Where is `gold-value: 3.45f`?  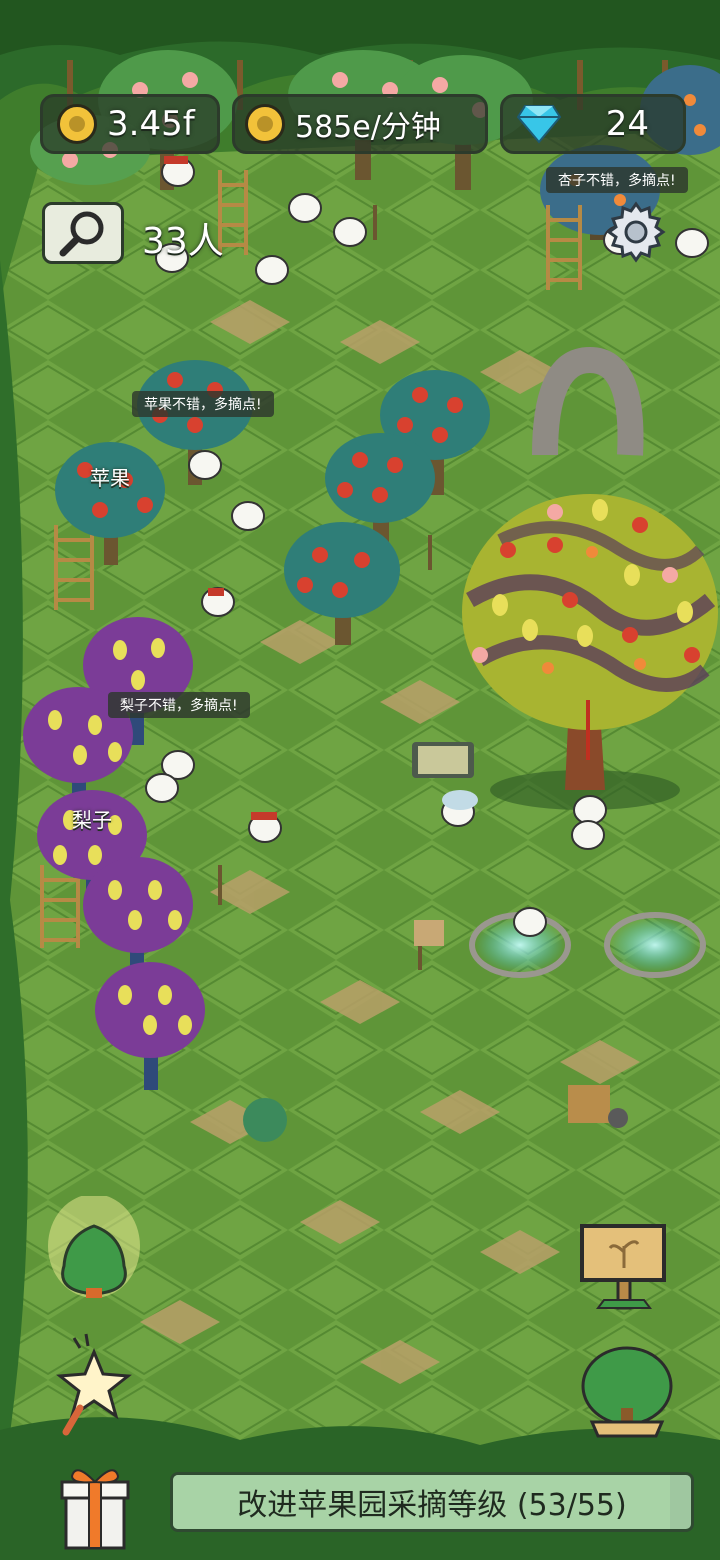 gold-value: 3.45f is located at coordinates (151, 124).